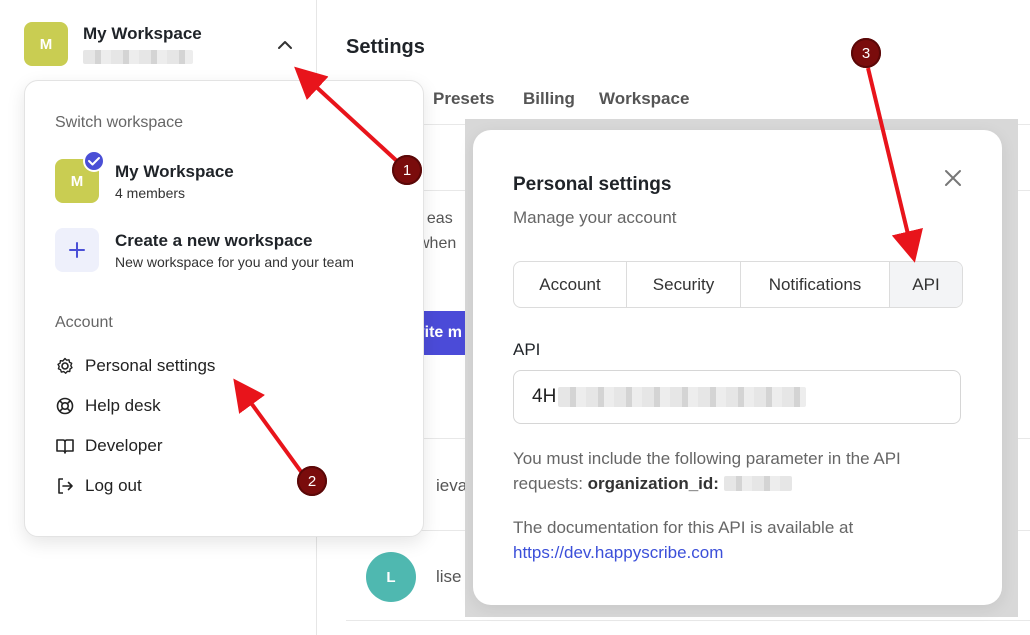 The height and width of the screenshot is (635, 1030). Describe the element at coordinates (449, 576) in the screenshot. I see `member-name: lise` at that location.